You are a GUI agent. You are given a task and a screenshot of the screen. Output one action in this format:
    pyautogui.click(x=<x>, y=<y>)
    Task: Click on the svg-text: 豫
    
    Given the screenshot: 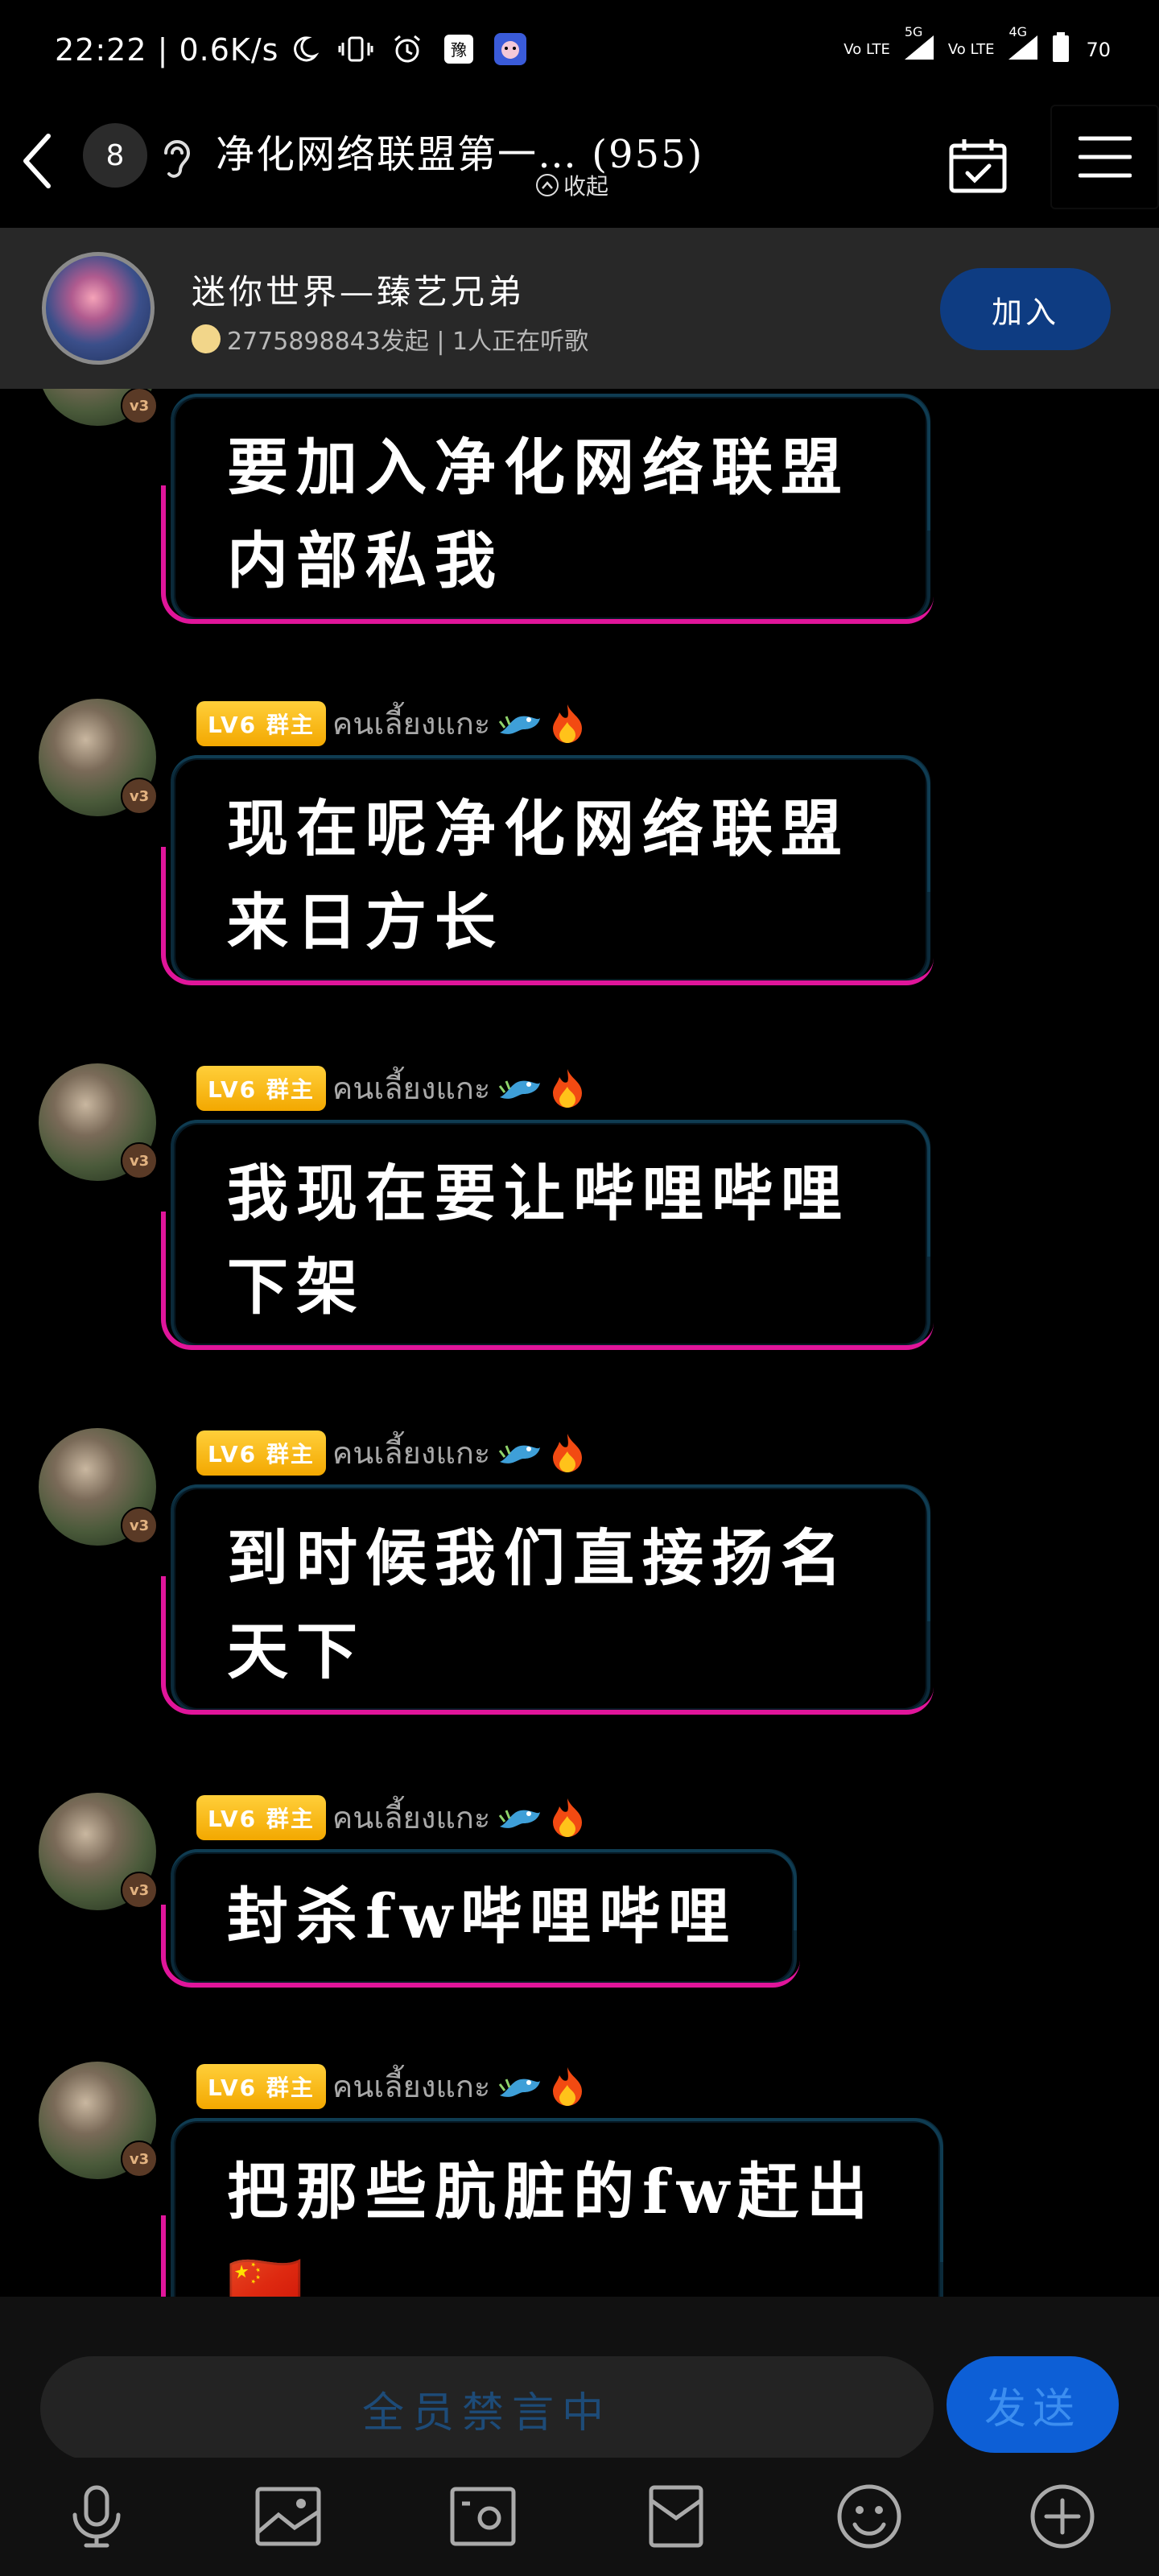 What is the action you would take?
    pyautogui.click(x=459, y=50)
    